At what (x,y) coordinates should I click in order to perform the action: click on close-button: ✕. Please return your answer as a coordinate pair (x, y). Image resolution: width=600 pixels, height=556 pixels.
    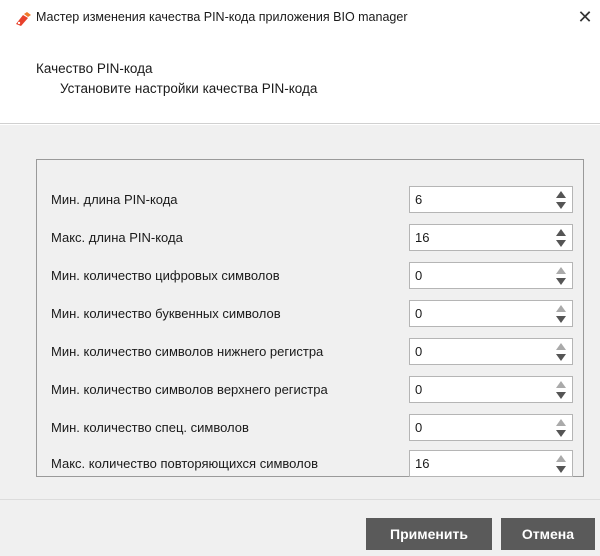
    Looking at the image, I should click on (585, 17).